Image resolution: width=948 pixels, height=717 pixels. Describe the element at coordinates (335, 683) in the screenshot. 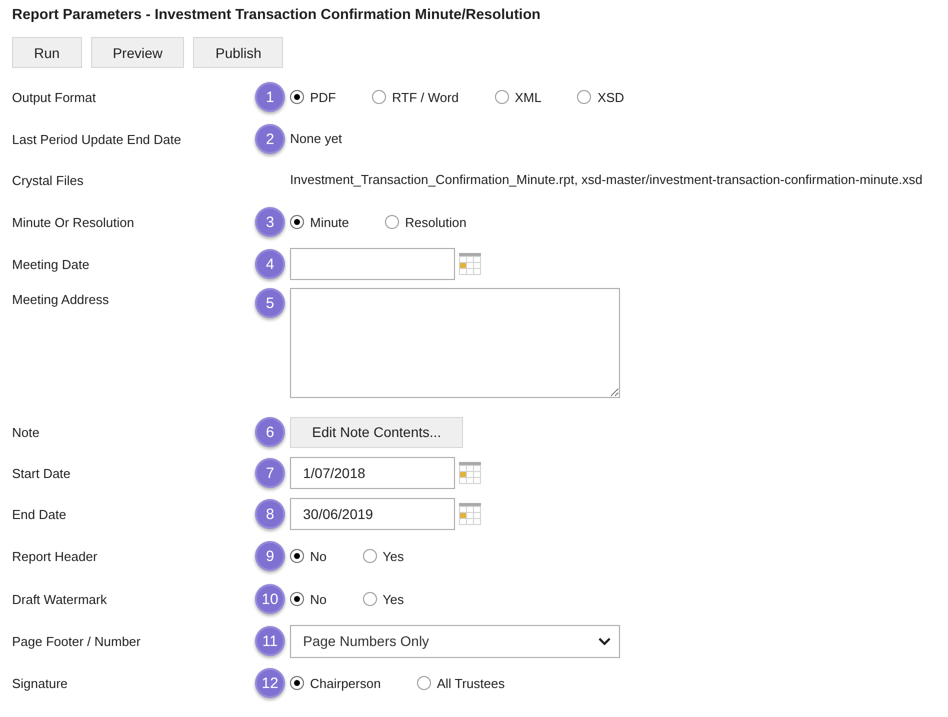

I see `radio-option: Chairperson` at that location.